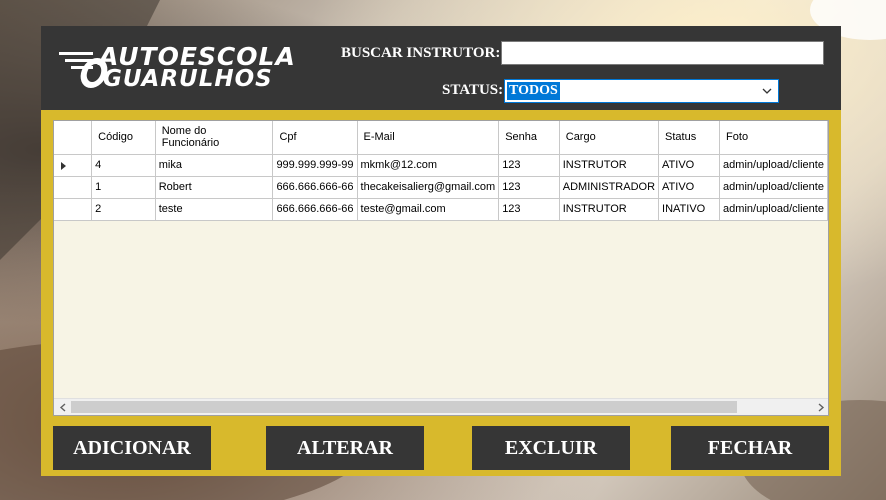  What do you see at coordinates (73, 138) in the screenshot?
I see `row-header-corner` at bounding box center [73, 138].